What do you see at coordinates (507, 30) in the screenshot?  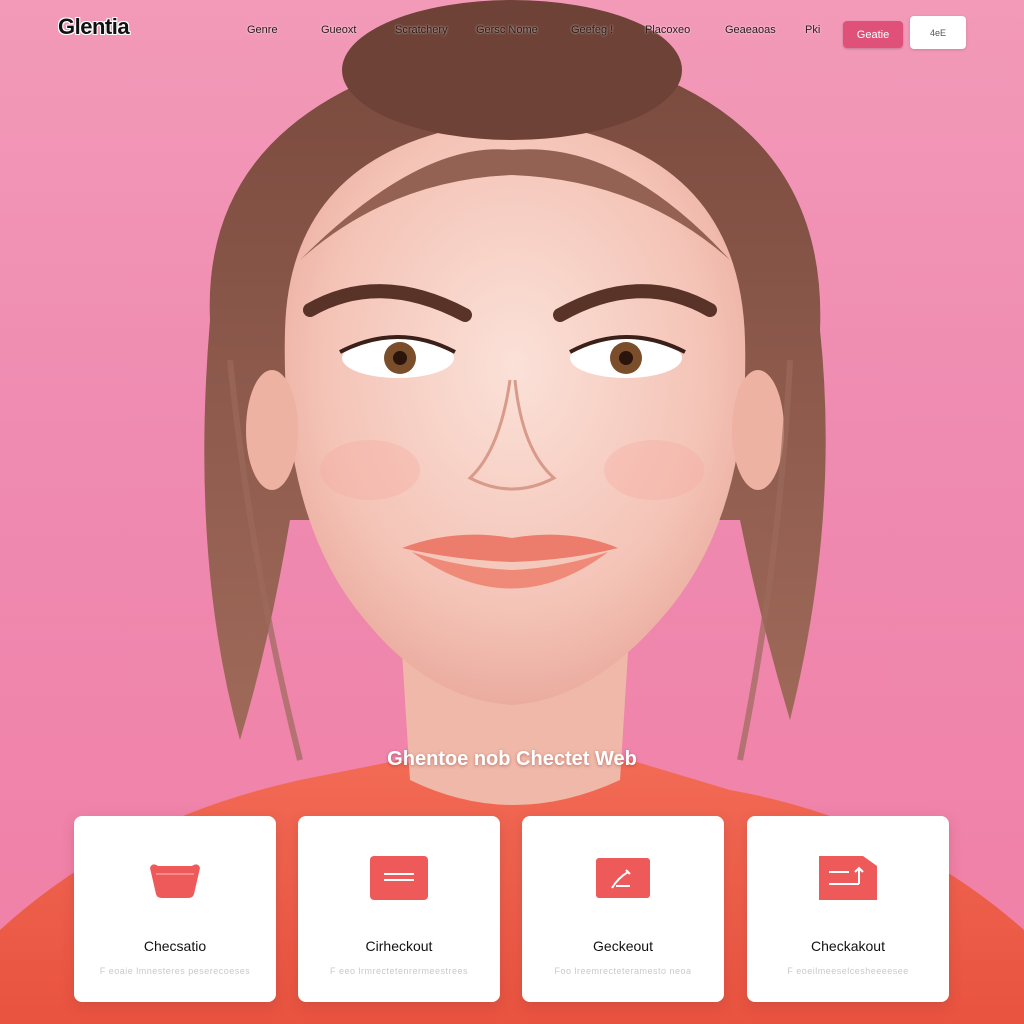 I see `nav-item-gersc-nome: Gersc Nome` at bounding box center [507, 30].